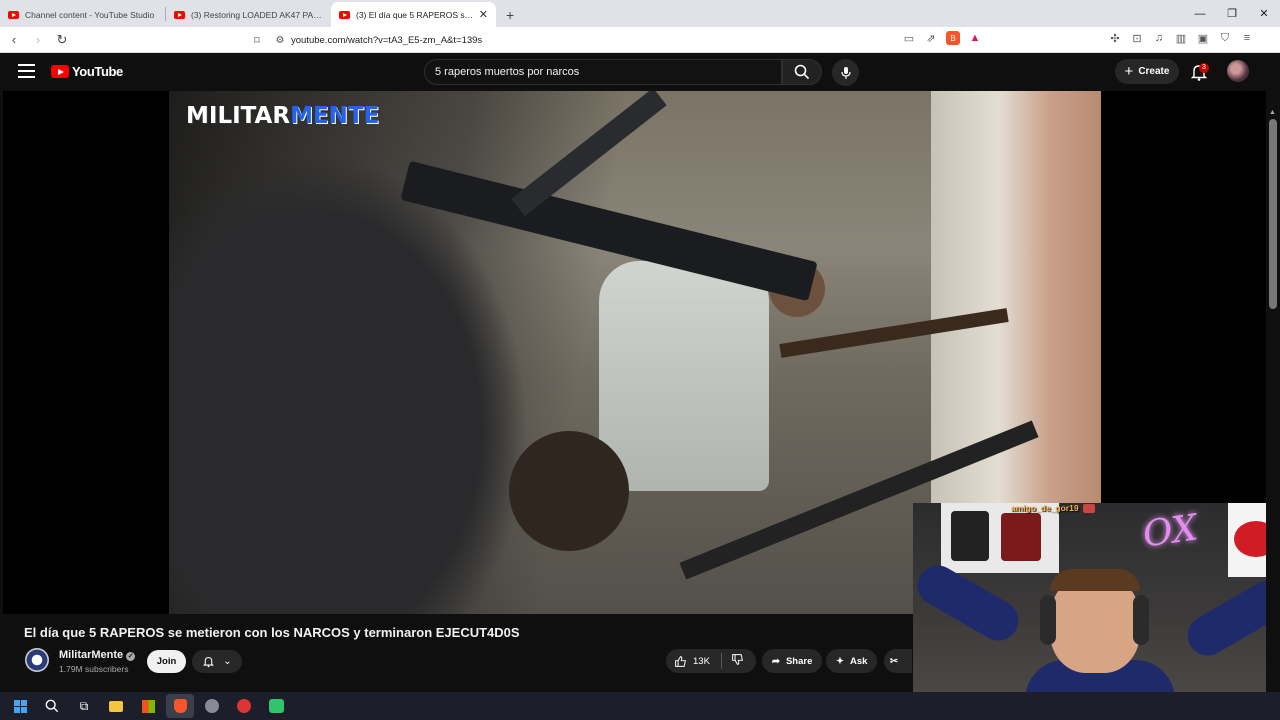  What do you see at coordinates (97, 71) in the screenshot?
I see `youtube-wordmark: YouTube` at bounding box center [97, 71].